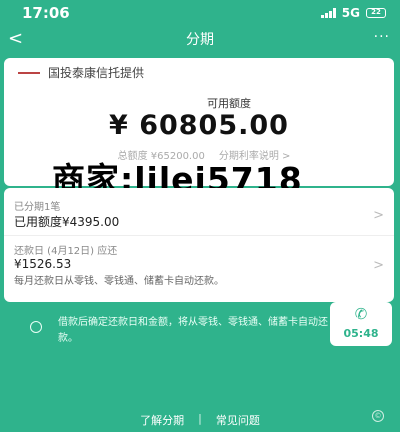 This screenshot has width=400, height=432. I want to click on status-time: 17:06, so click(46, 13).